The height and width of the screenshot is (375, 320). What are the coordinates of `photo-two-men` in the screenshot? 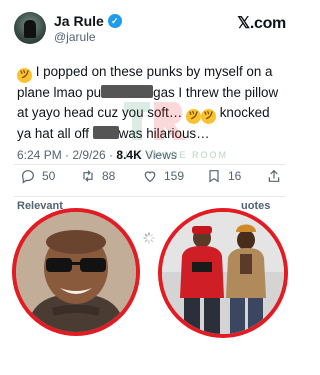 It's located at (223, 273).